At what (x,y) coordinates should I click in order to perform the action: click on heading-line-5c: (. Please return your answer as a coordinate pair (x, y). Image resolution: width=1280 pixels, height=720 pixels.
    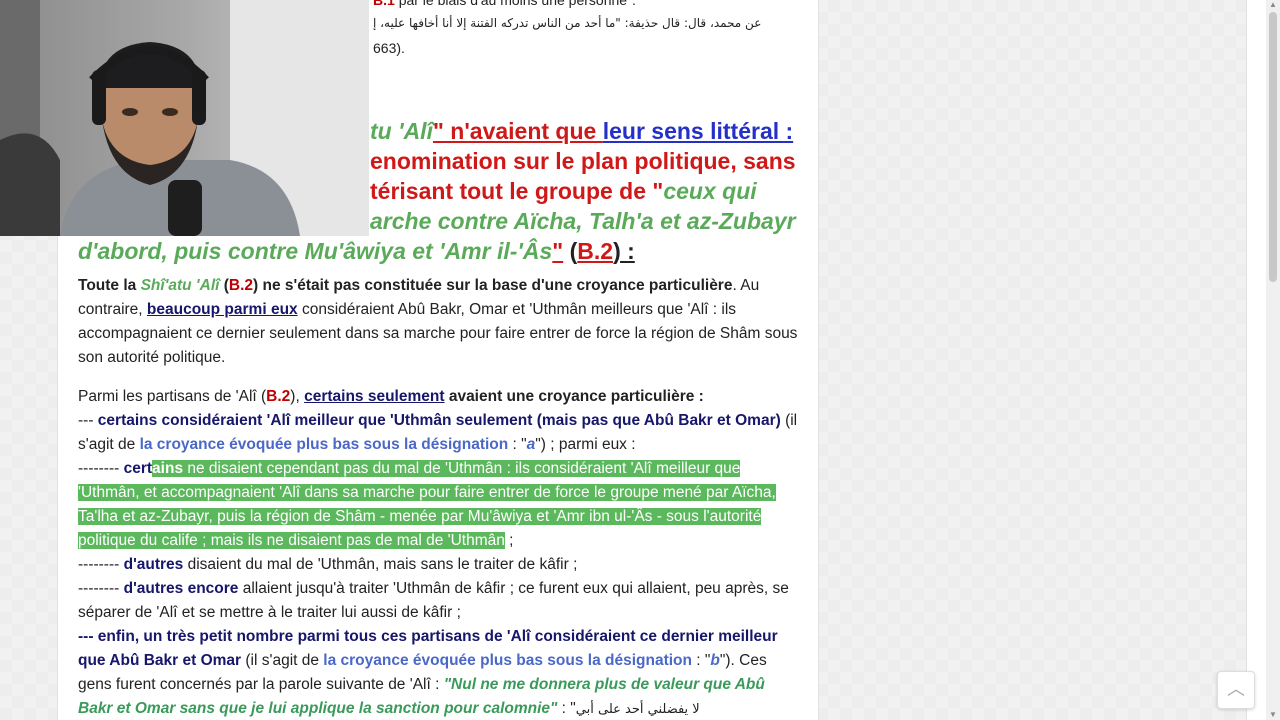
    Looking at the image, I should click on (570, 251).